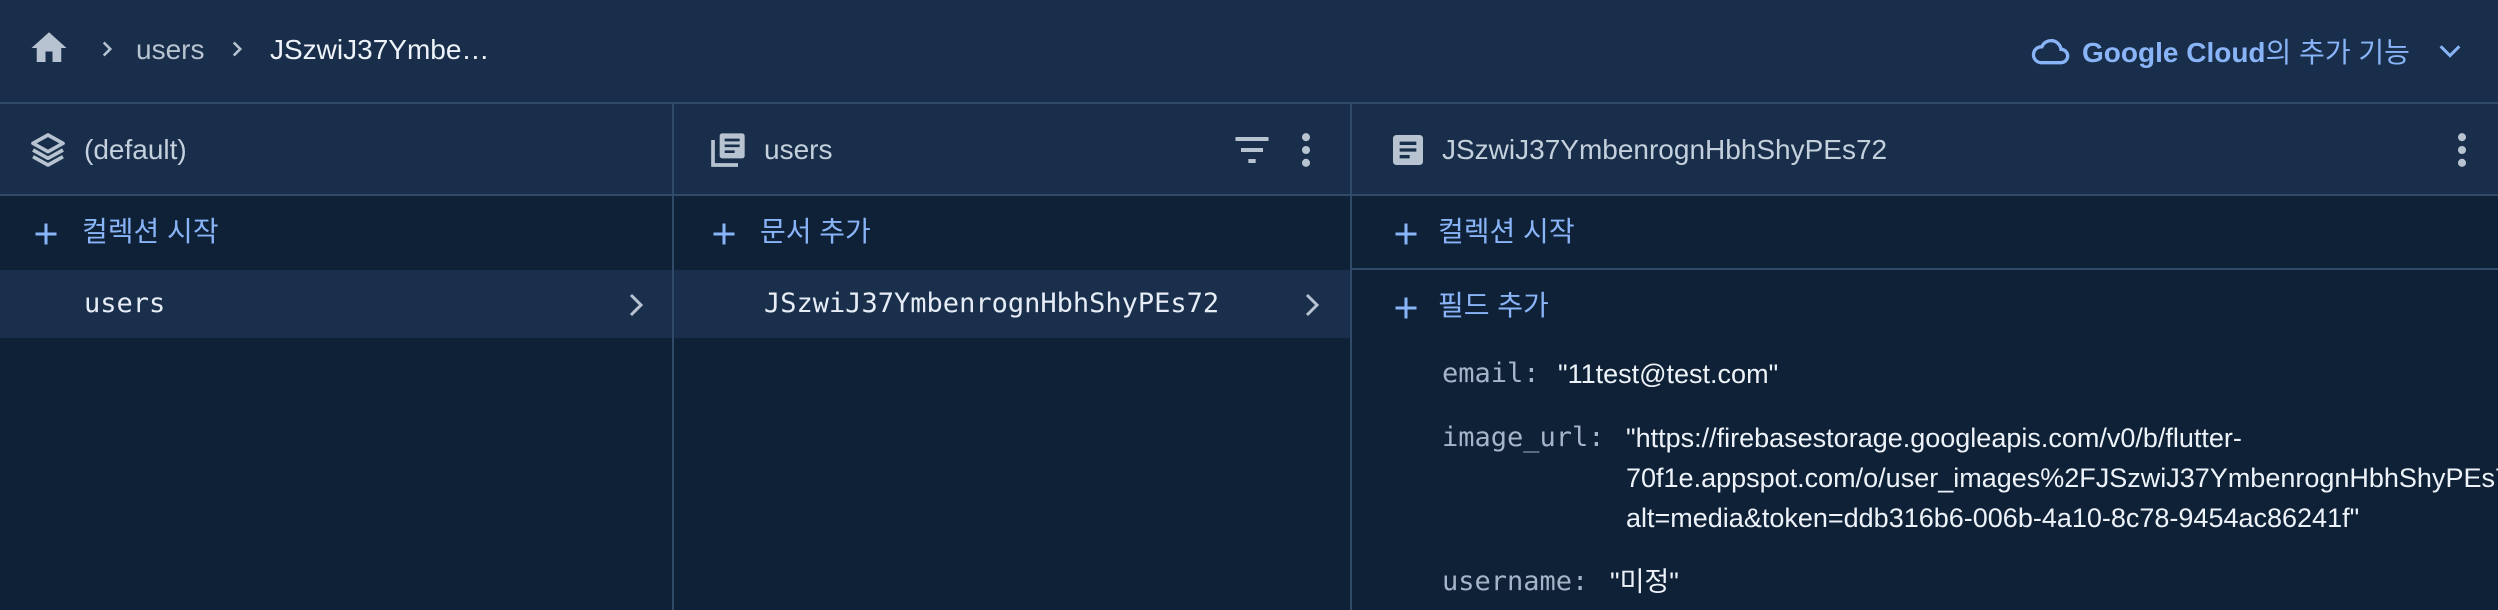  Describe the element at coordinates (1668, 374) in the screenshot. I see `field-value: "11test@test.com"` at that location.